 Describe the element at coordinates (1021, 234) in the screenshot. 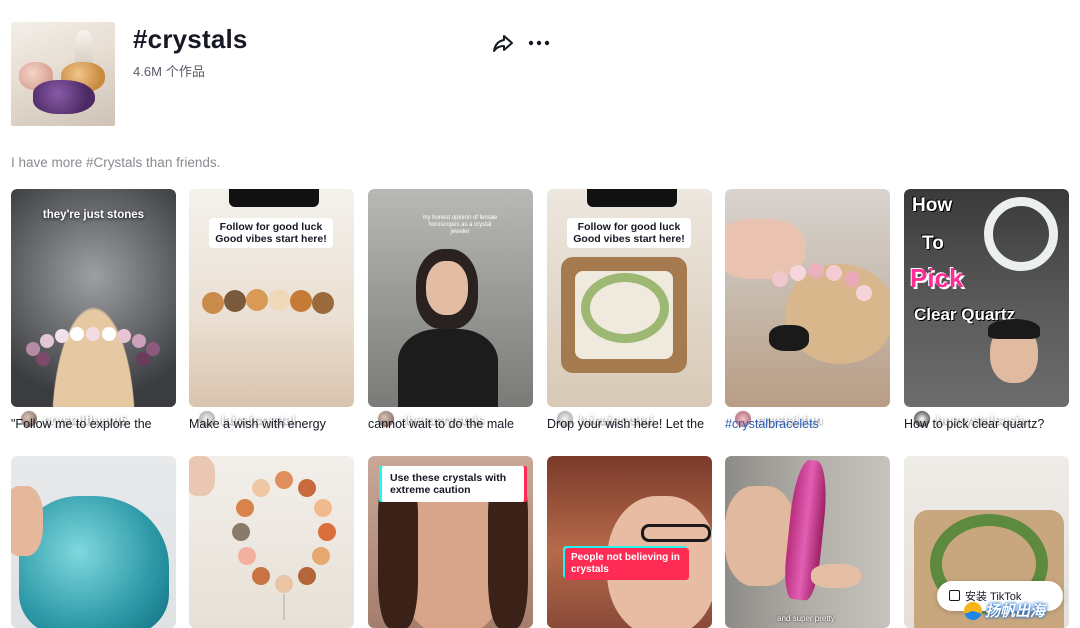

I see `quartz-bracelet` at that location.